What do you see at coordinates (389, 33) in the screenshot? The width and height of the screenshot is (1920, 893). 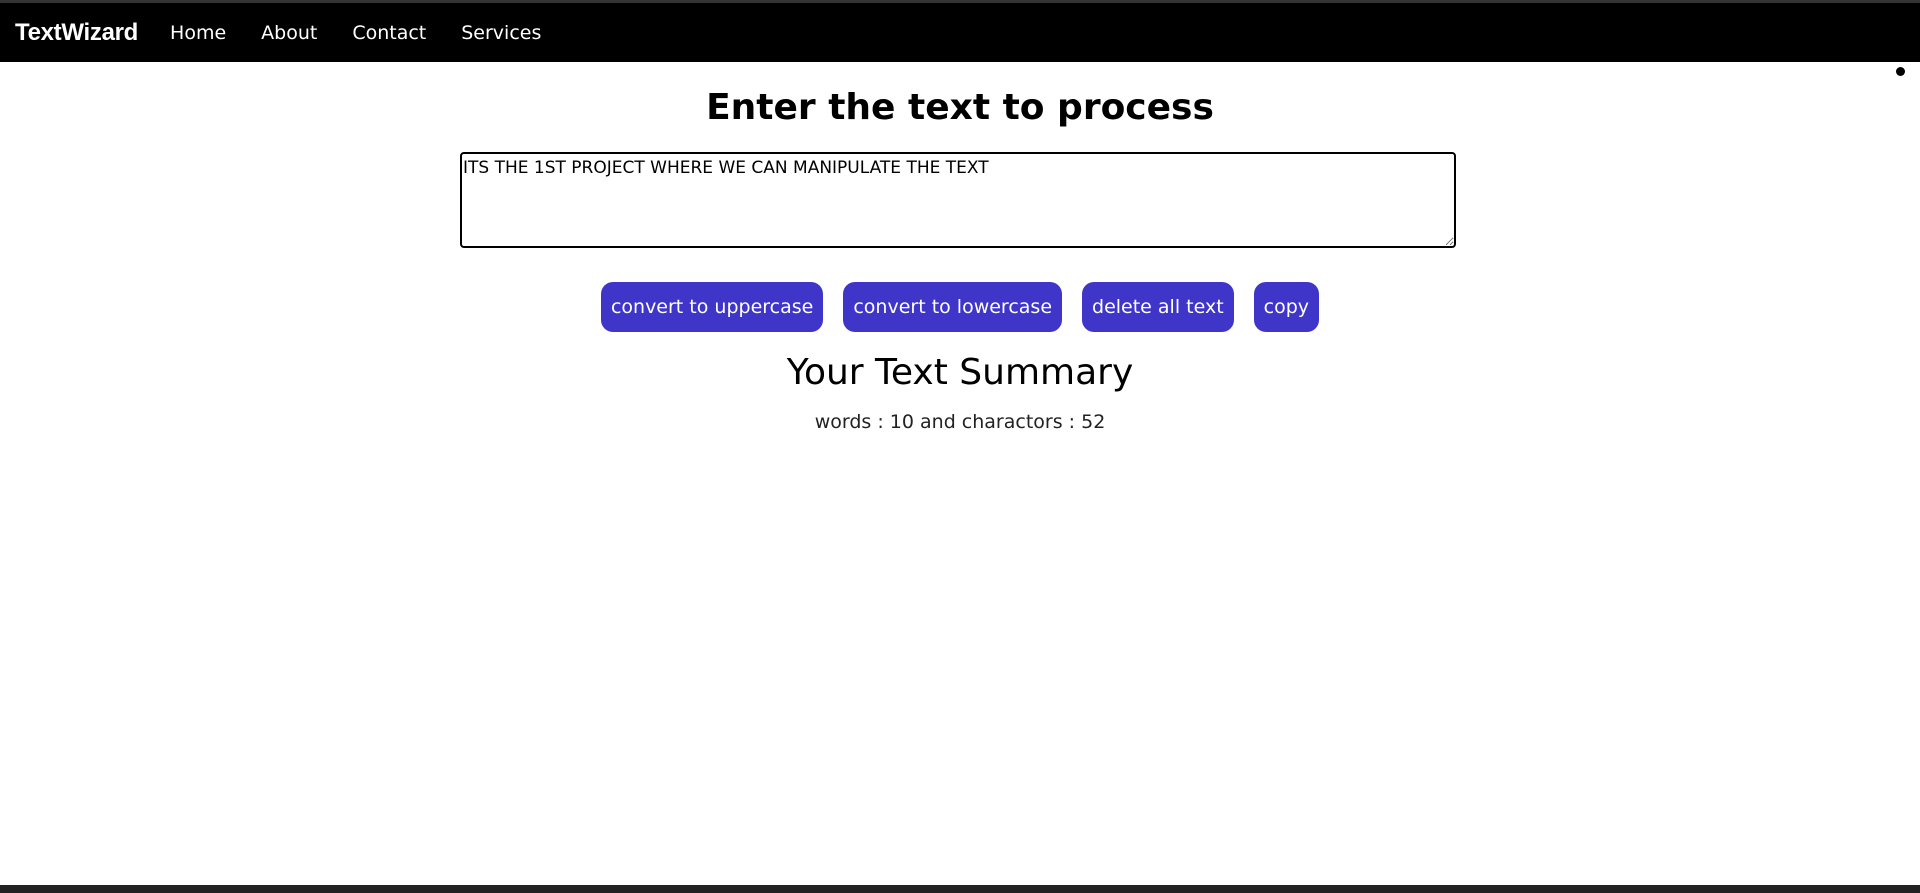 I see `nav-link-contact: Contact` at bounding box center [389, 33].